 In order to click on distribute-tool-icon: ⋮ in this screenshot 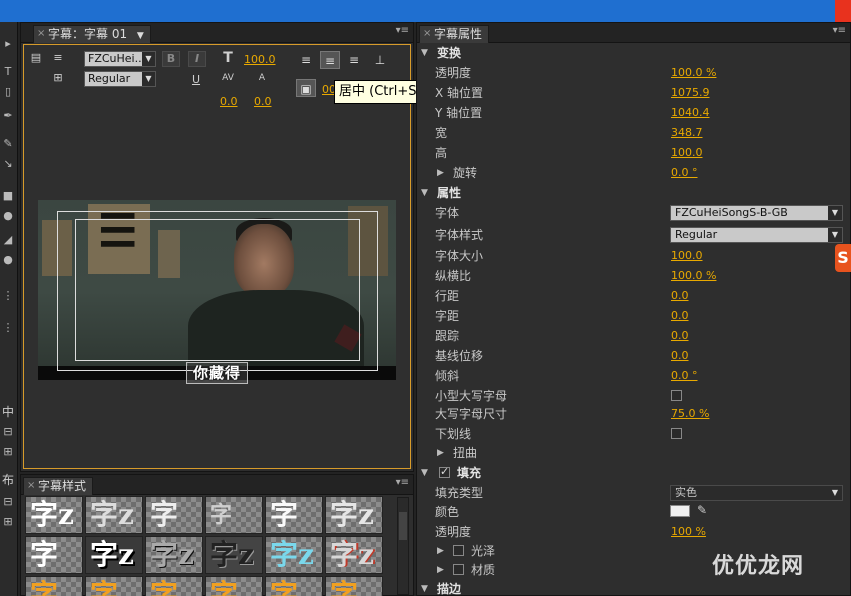, I will do `click(8, 328)`.